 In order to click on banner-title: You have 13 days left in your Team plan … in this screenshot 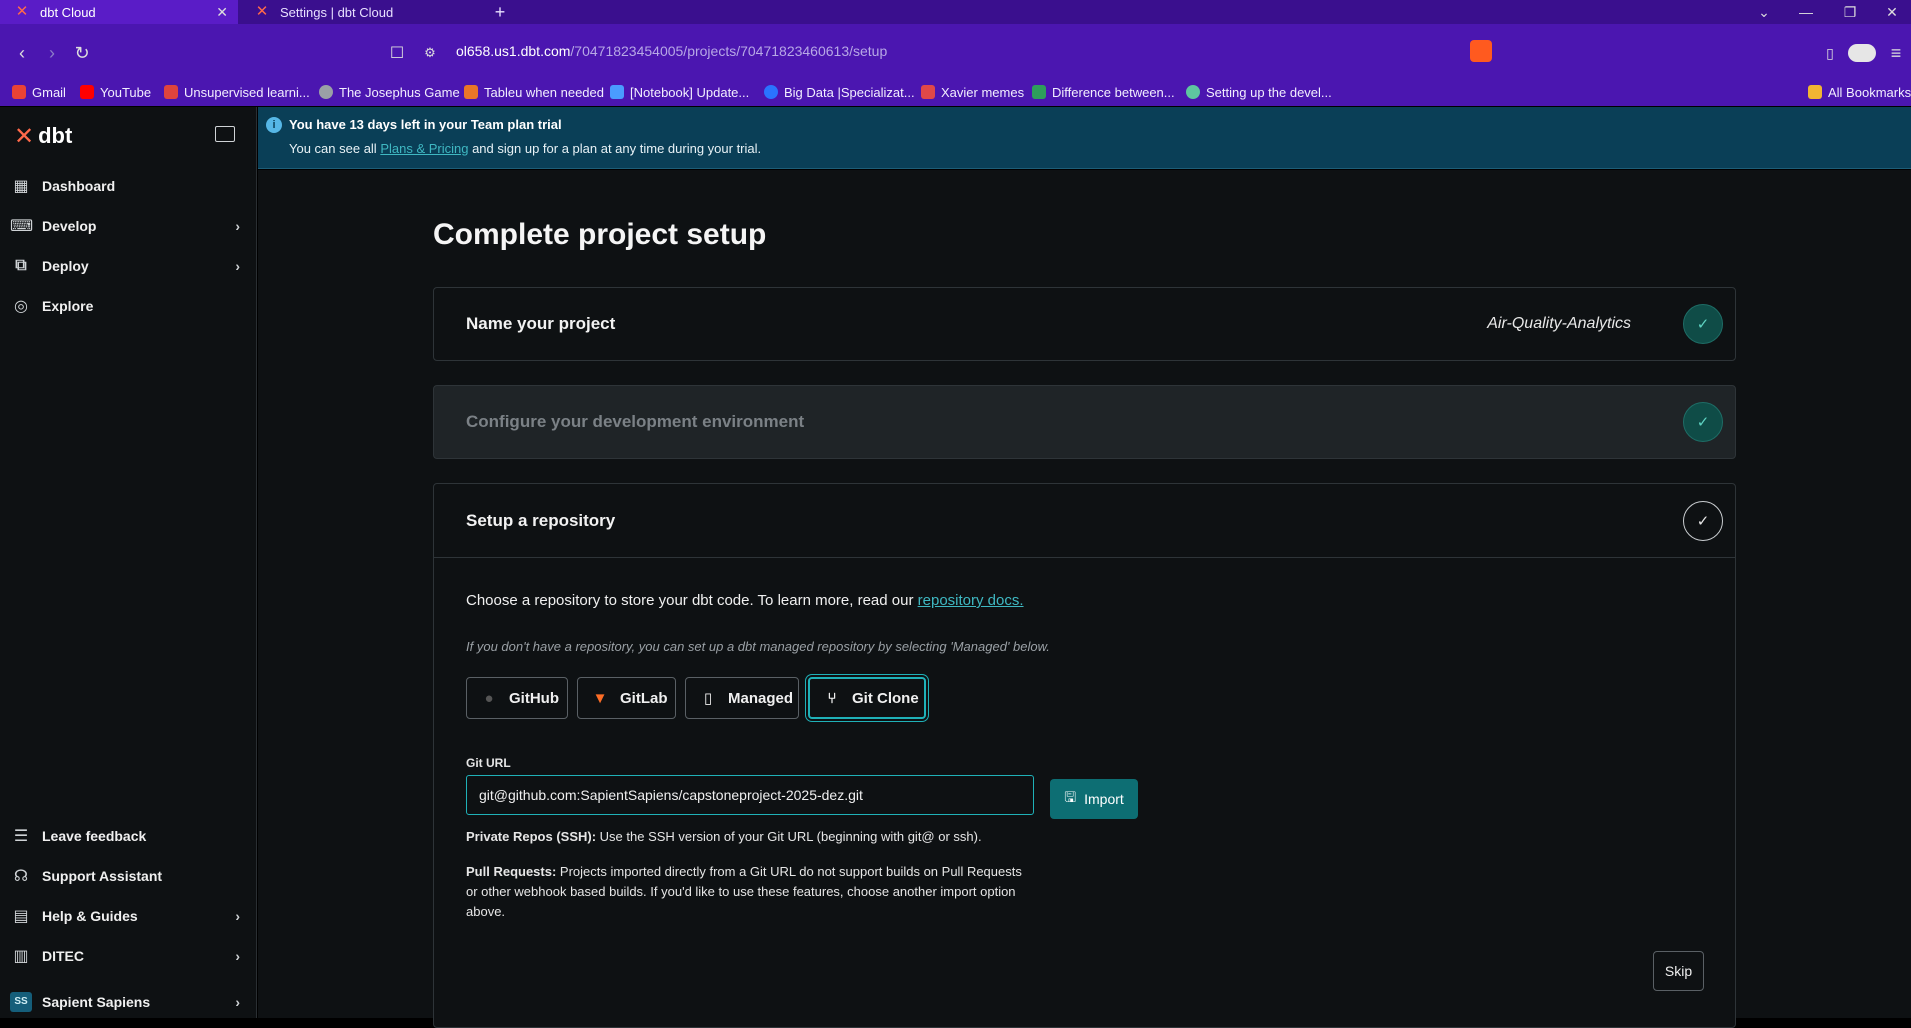, I will do `click(425, 124)`.